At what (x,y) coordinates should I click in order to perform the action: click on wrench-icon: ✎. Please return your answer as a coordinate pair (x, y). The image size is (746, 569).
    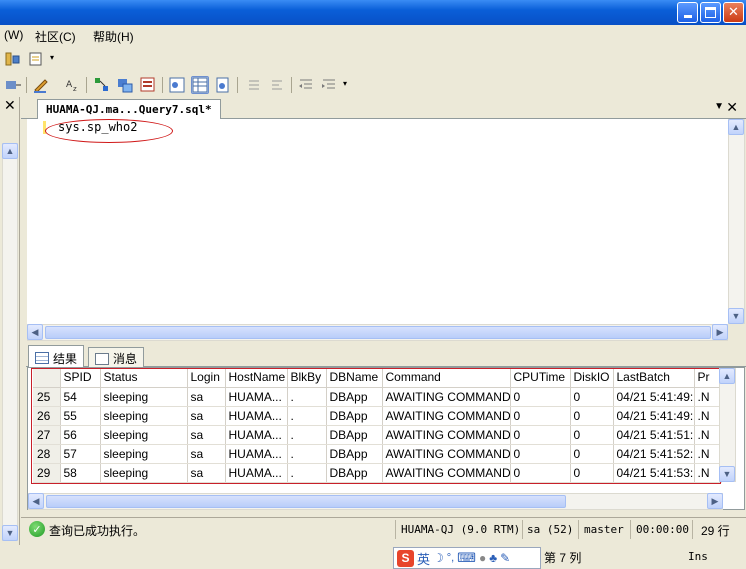
    Looking at the image, I should click on (505, 558).